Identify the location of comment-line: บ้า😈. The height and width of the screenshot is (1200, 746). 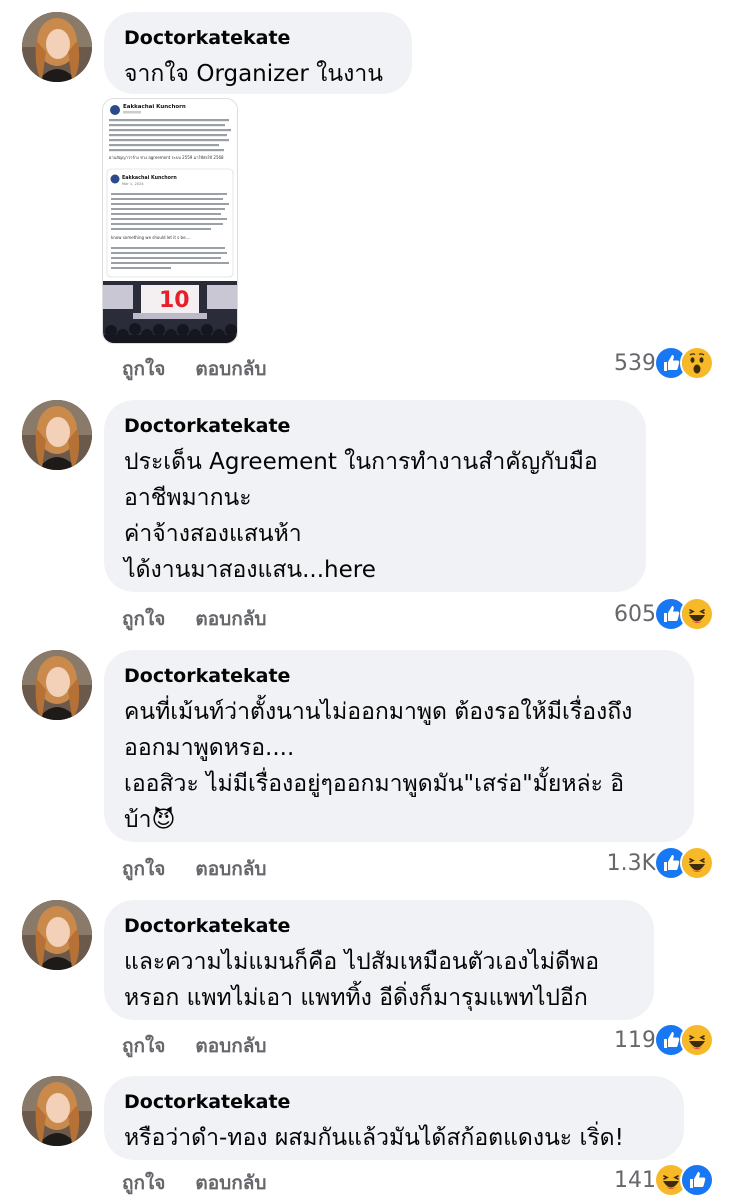
(150, 820).